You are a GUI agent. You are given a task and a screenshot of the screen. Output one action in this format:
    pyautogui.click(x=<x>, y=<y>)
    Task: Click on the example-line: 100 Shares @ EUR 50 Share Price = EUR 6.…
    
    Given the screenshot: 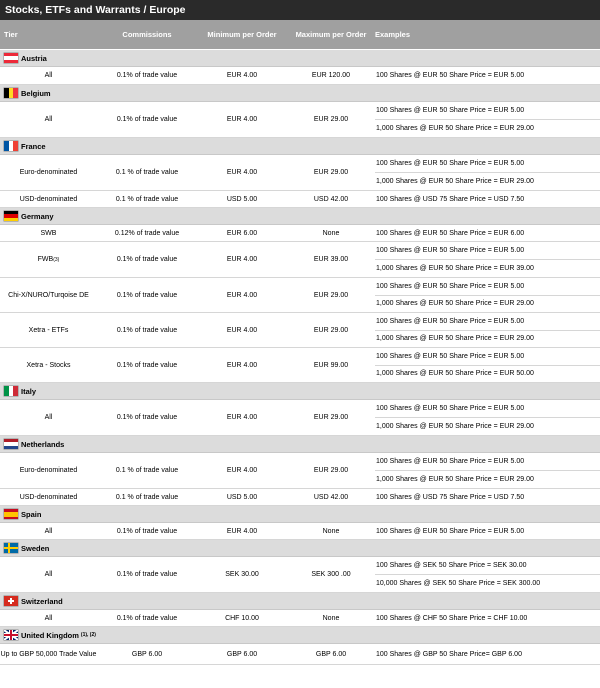 What is the action you would take?
    pyautogui.click(x=450, y=233)
    